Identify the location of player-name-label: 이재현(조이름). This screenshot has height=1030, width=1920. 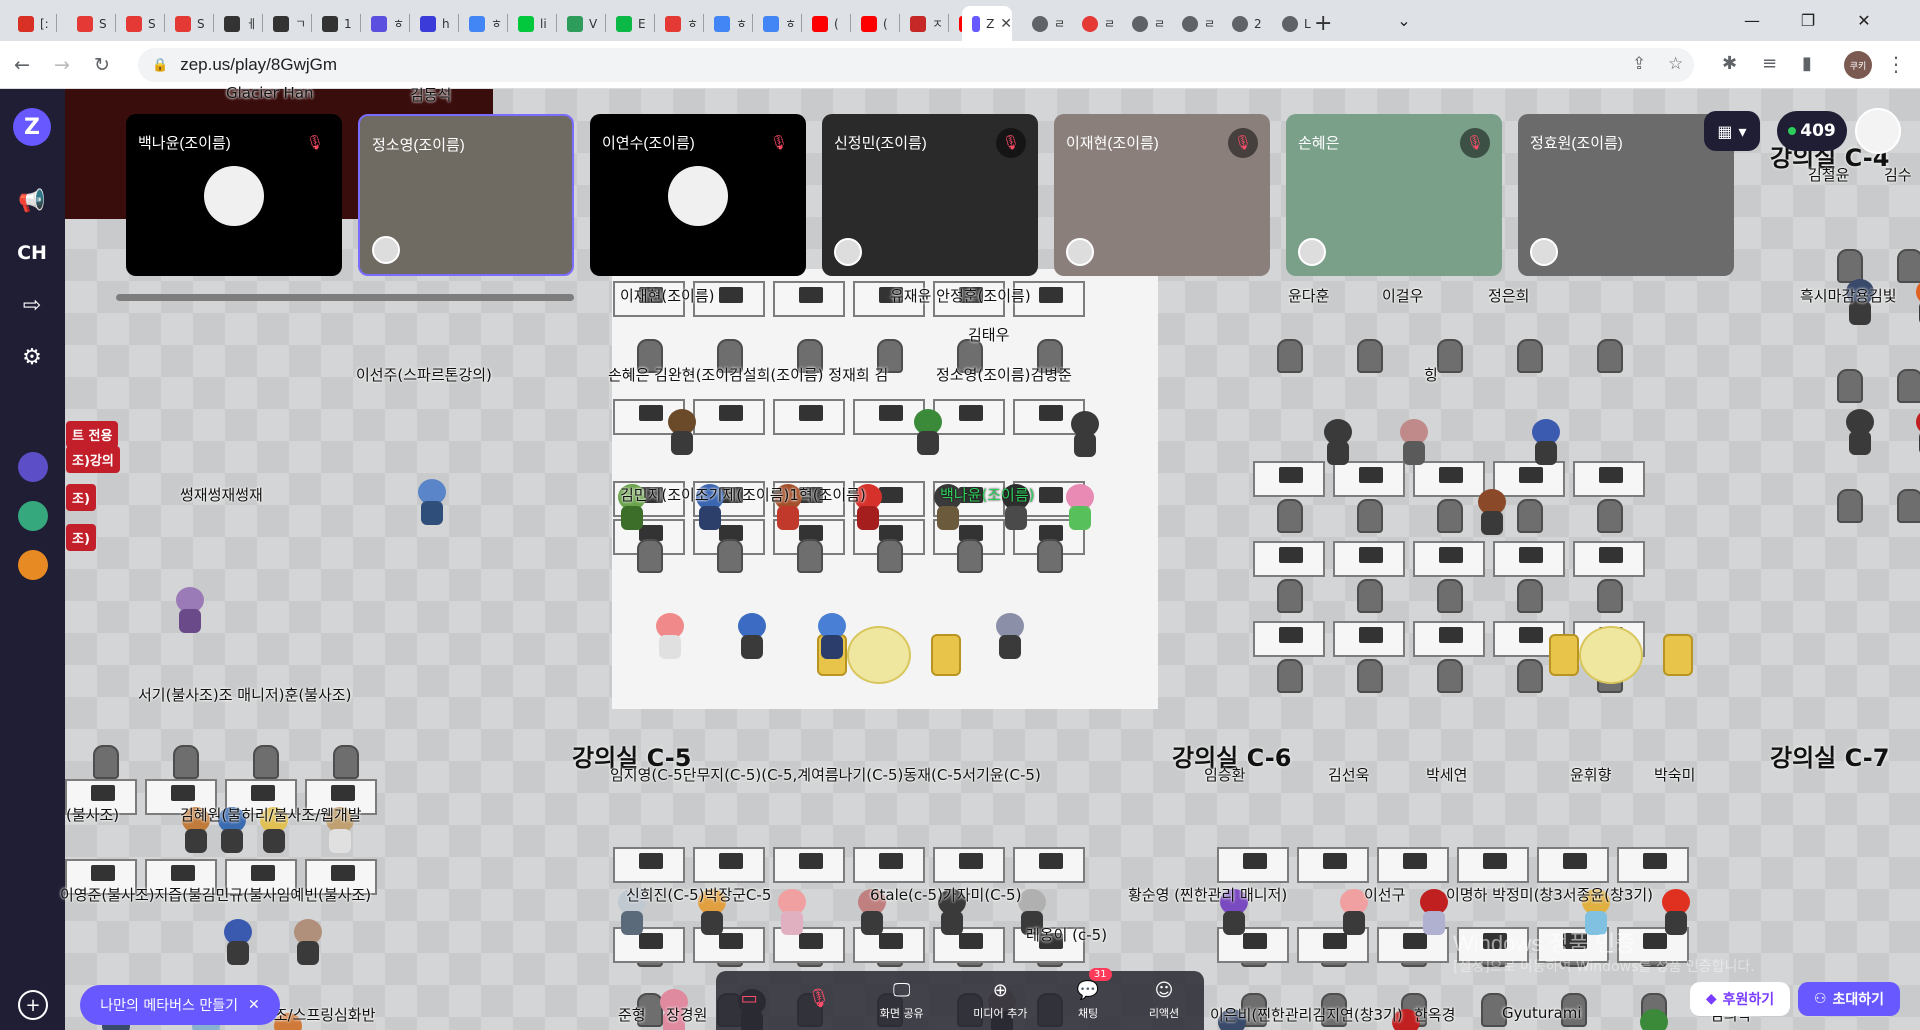
(667, 296).